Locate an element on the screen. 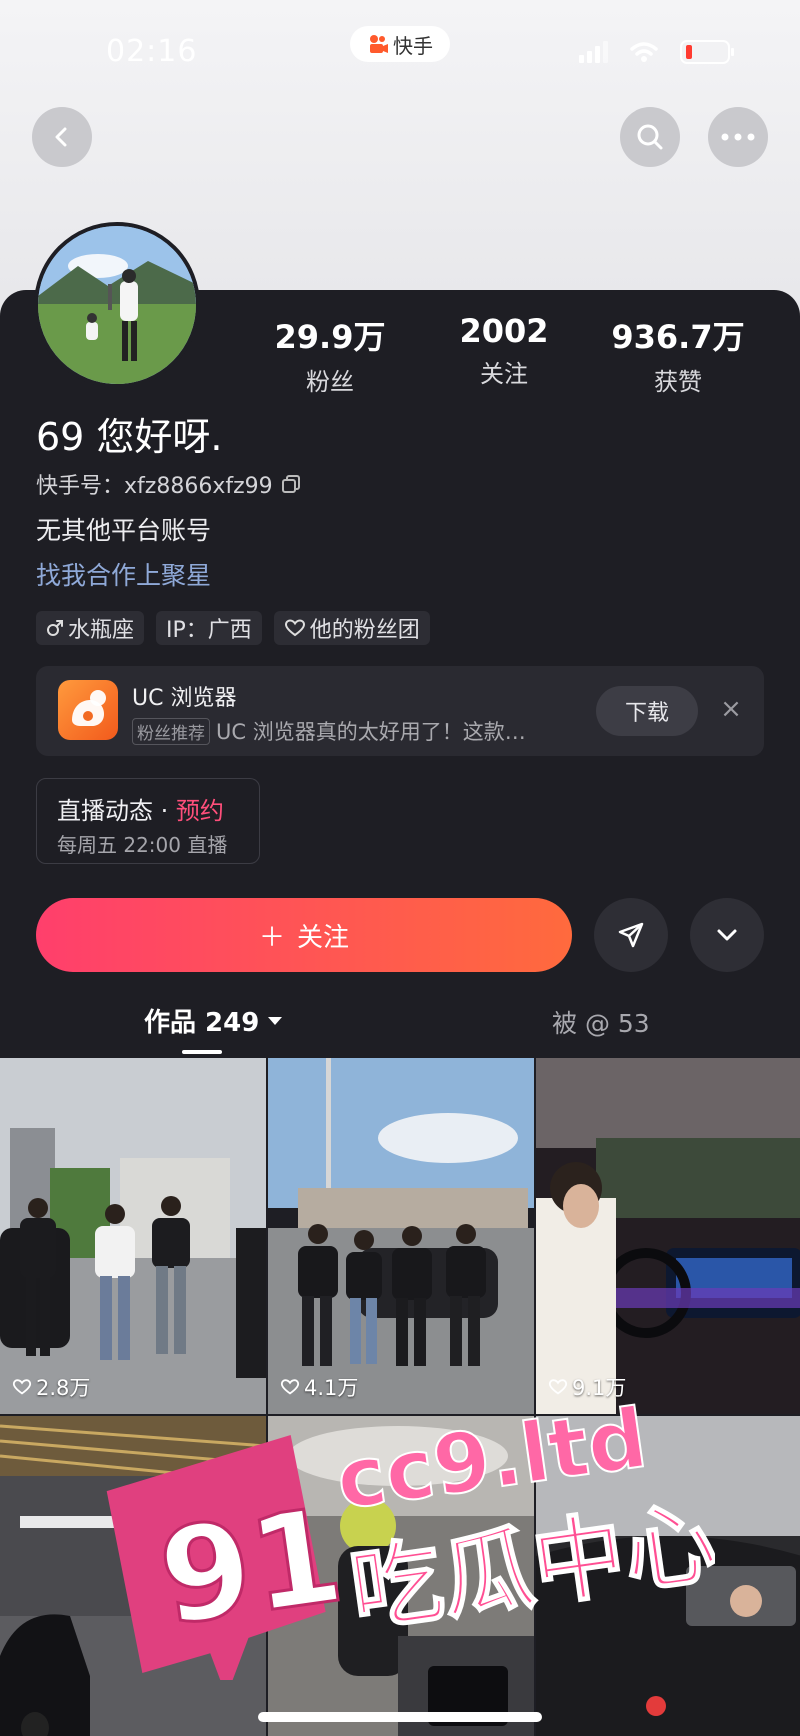  expand-button is located at coordinates (727, 935).